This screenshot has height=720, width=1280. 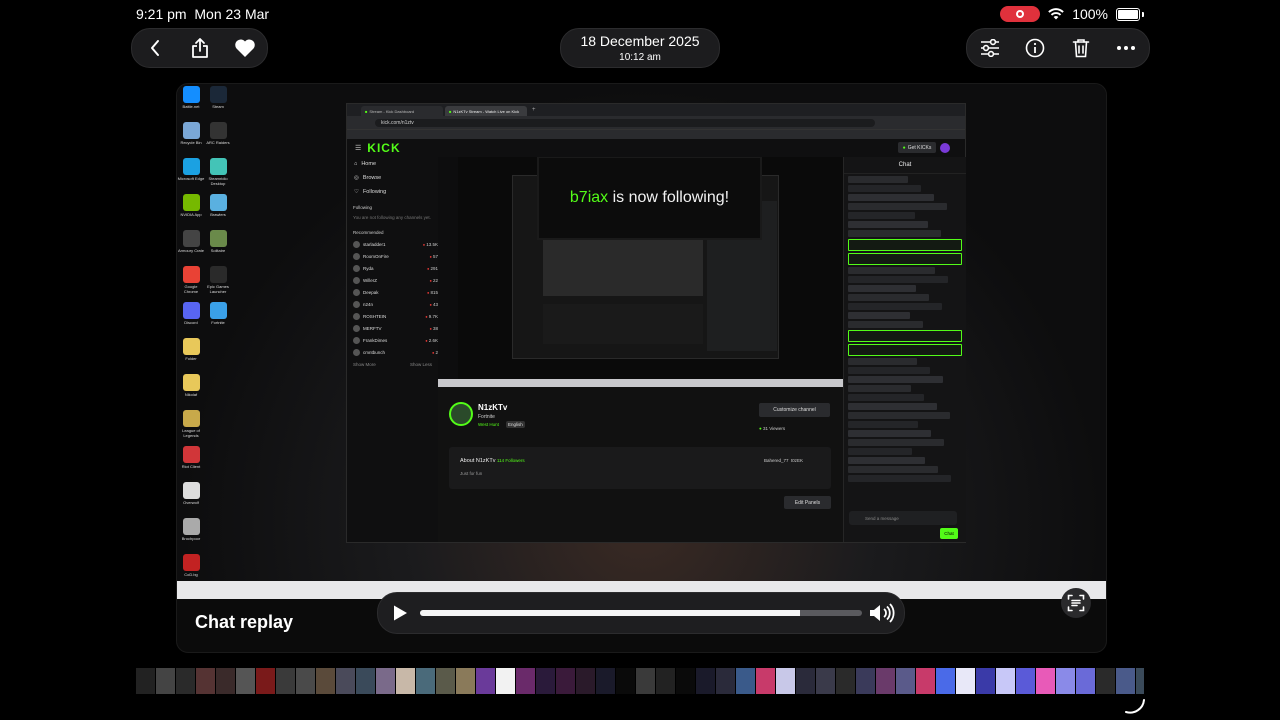 I want to click on nav-following: ♡ Following, so click(x=392, y=192).